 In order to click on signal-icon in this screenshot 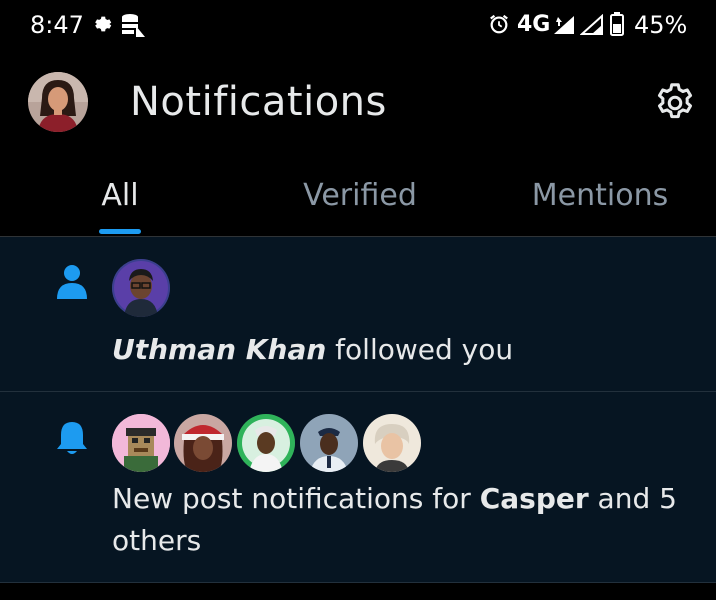, I will do `click(564, 25)`.